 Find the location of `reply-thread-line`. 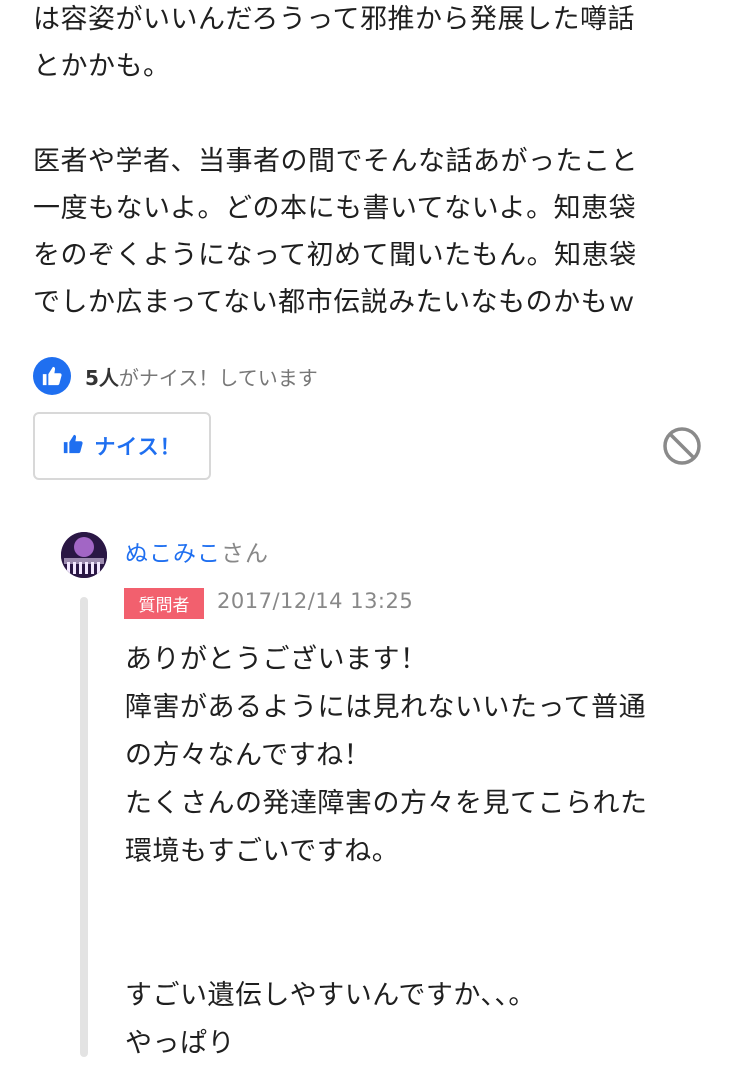

reply-thread-line is located at coordinates (84, 827).